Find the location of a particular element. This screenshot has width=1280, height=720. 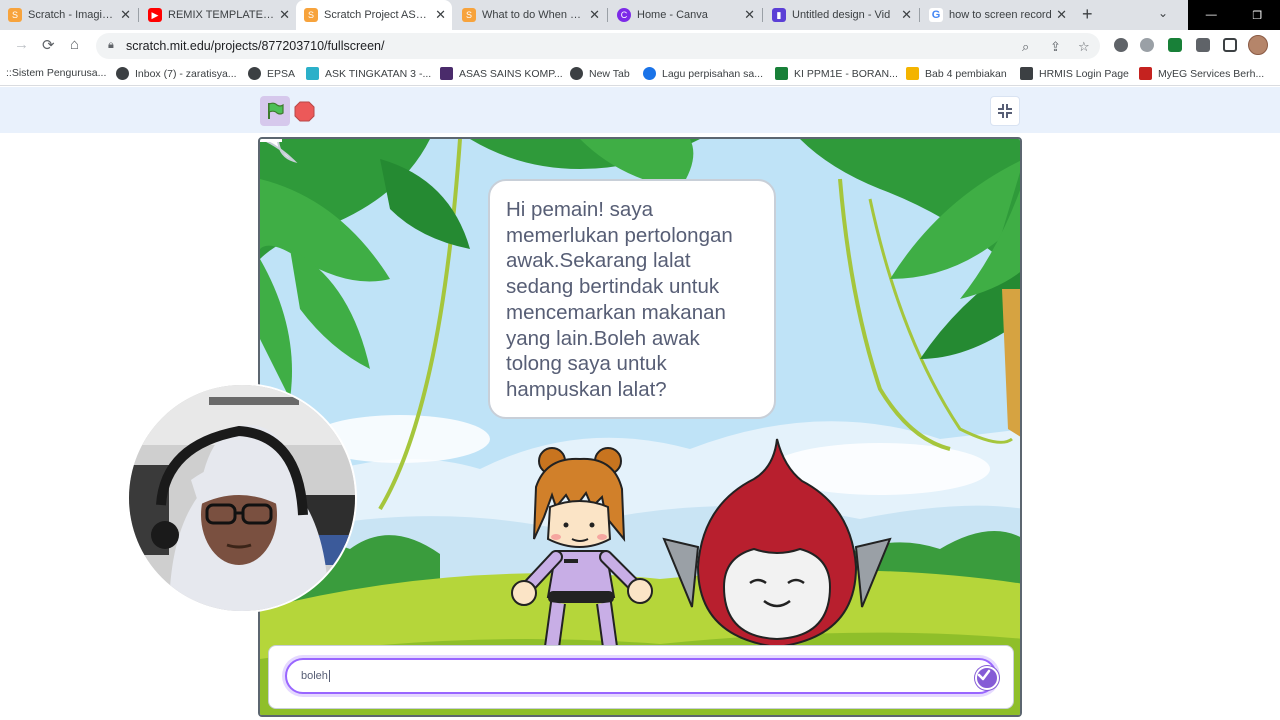

submit-answer-button is located at coordinates (987, 678).